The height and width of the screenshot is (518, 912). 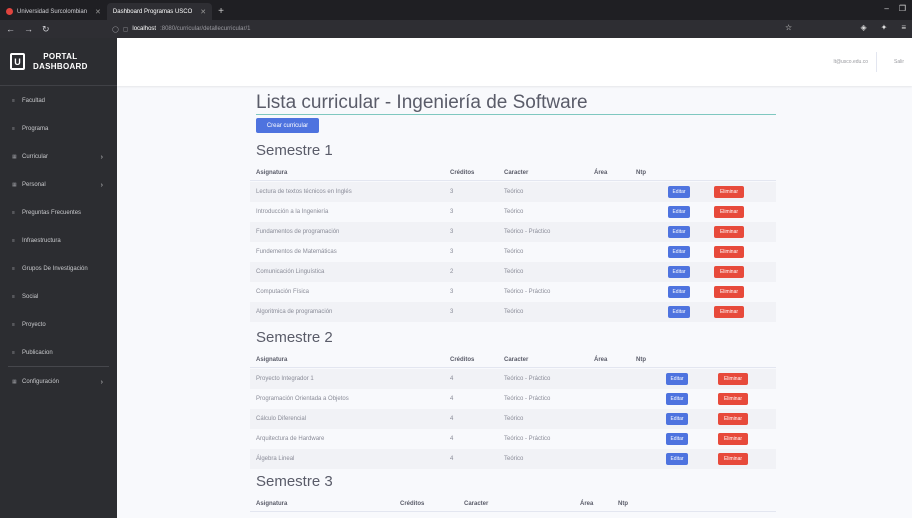 I want to click on back-icon: ←, so click(x=10, y=29).